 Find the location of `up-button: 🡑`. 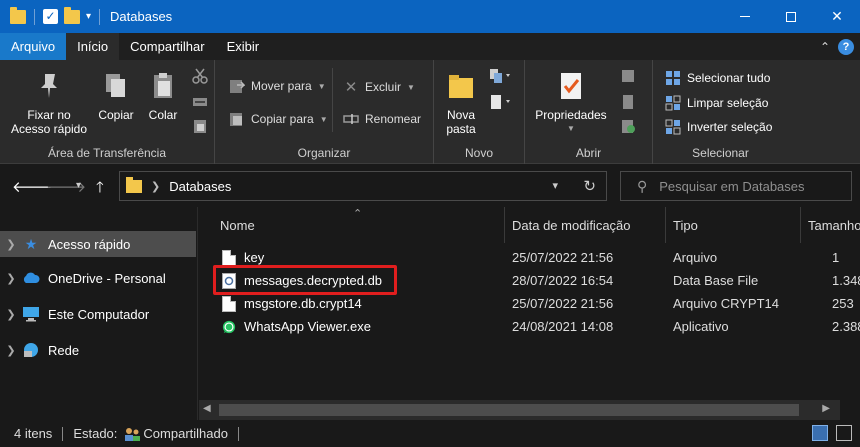

up-button: 🡑 is located at coordinates (100, 189).